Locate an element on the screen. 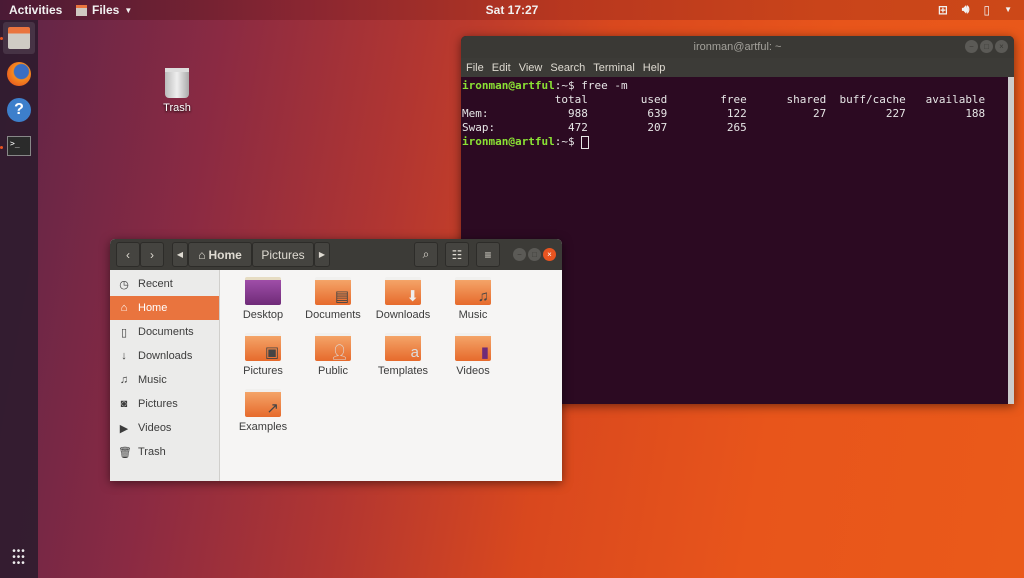 This screenshot has width=1024, height=578. show-applications-button: ••• ••• ••• is located at coordinates (19, 558).